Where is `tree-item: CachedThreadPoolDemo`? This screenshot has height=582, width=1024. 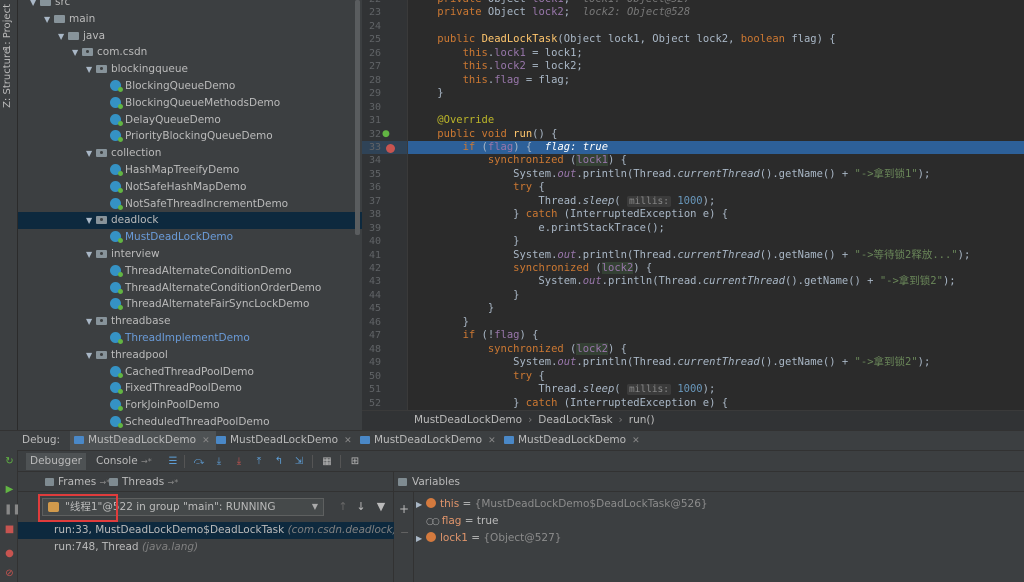
tree-item: CachedThreadPoolDemo is located at coordinates (190, 372).